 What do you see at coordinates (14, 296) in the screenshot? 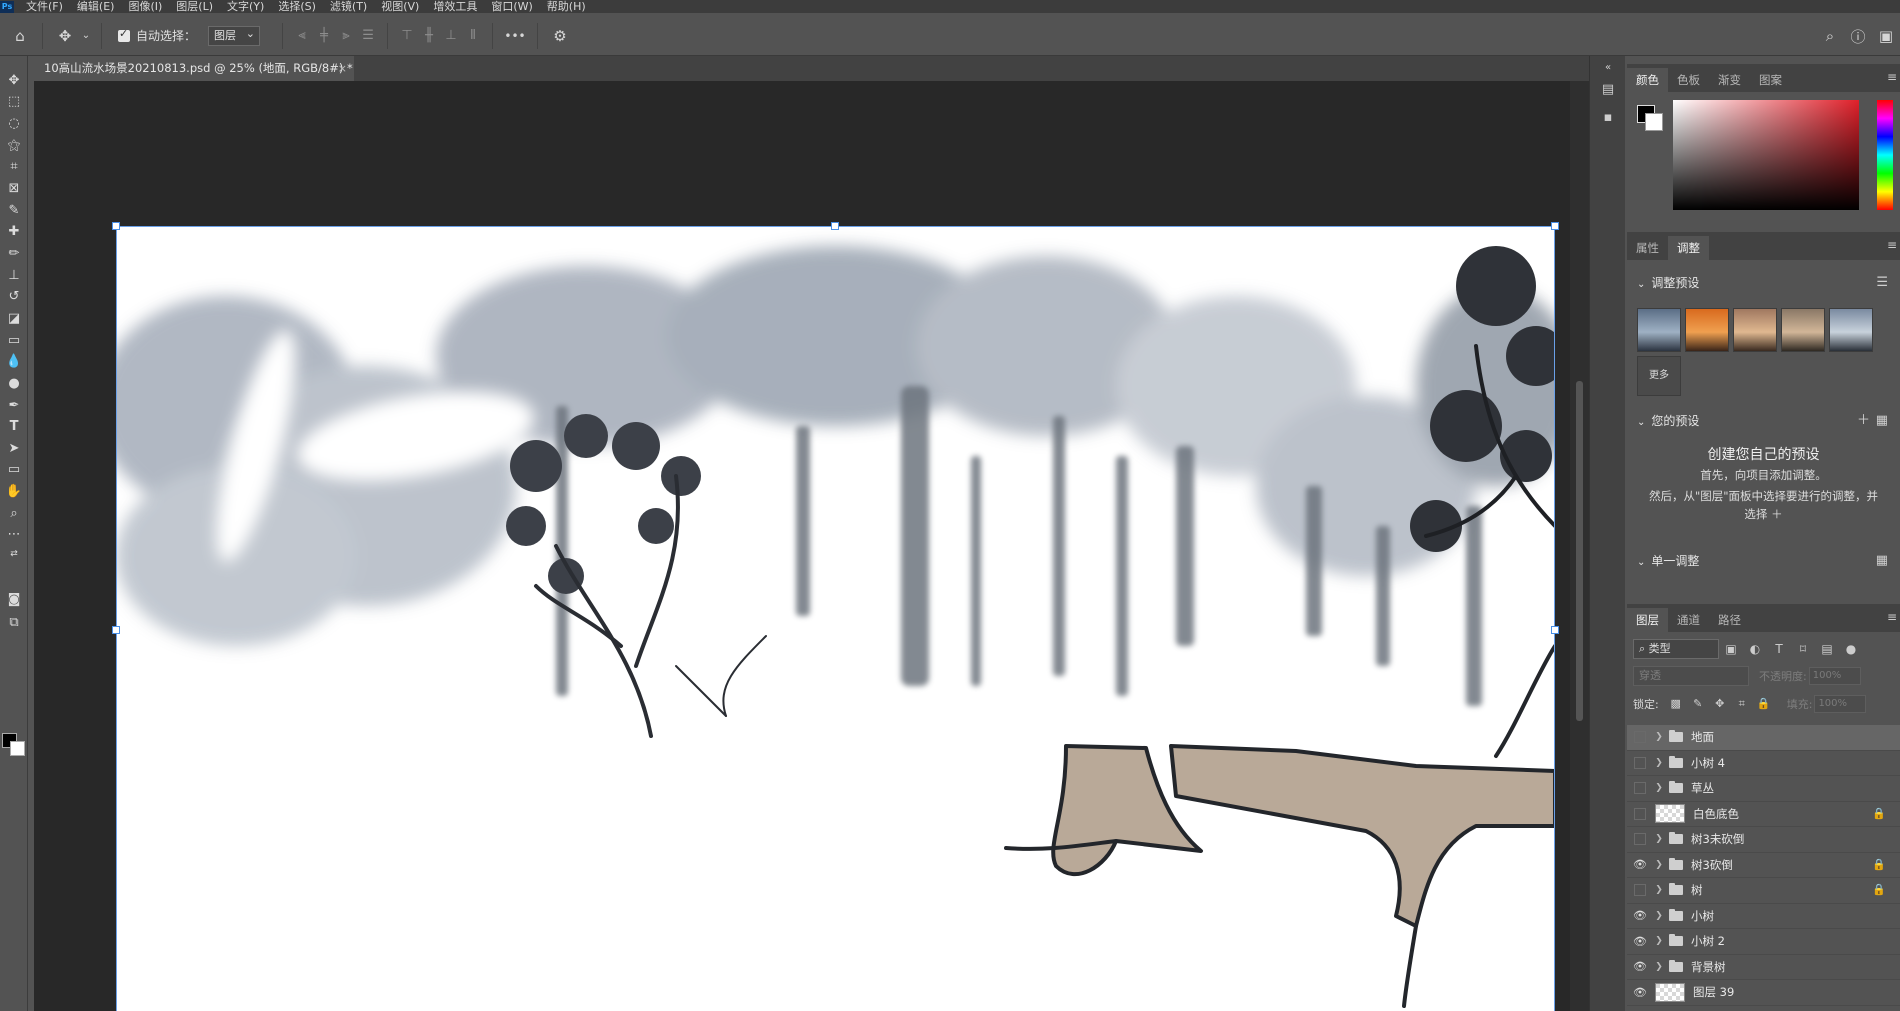
I see `history-brush-tool-icon: ↺` at bounding box center [14, 296].